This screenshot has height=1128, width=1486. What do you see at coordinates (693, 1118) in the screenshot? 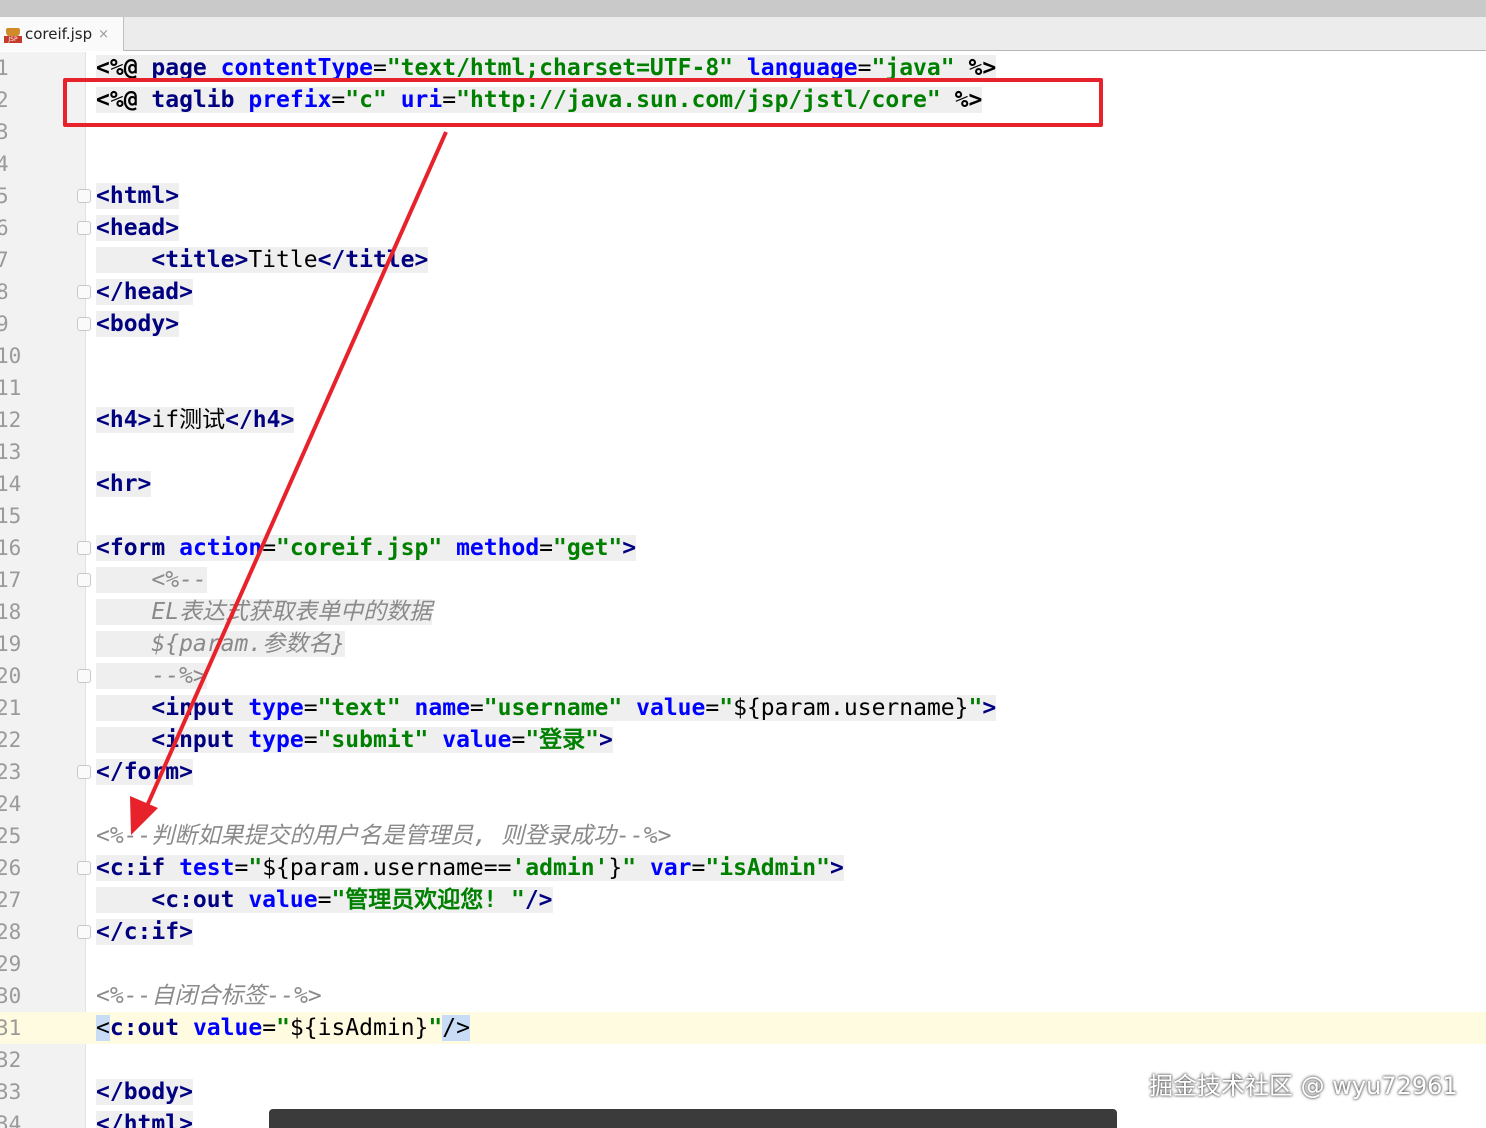
I see `bottom-overlay-bar` at bounding box center [693, 1118].